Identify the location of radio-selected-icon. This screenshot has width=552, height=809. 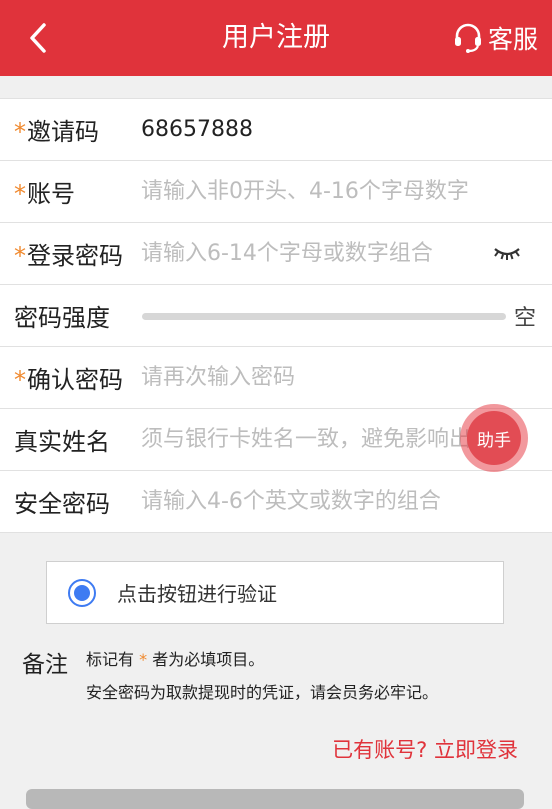
(82, 592).